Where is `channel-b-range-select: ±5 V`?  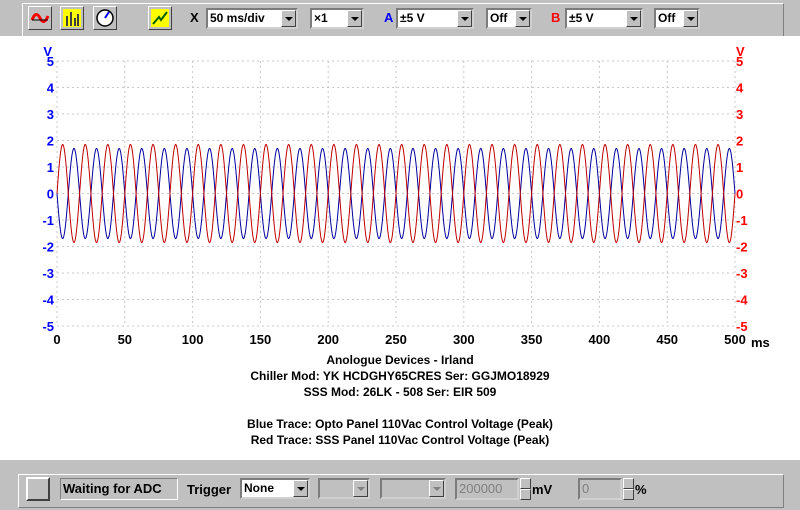 channel-b-range-select: ±5 V is located at coordinates (604, 18).